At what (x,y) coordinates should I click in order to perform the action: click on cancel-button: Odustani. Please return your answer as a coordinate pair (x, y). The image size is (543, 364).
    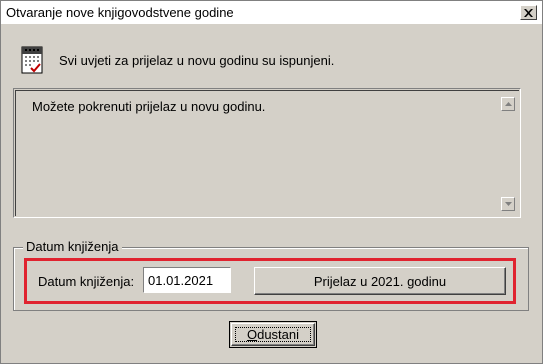
    Looking at the image, I should click on (273, 334).